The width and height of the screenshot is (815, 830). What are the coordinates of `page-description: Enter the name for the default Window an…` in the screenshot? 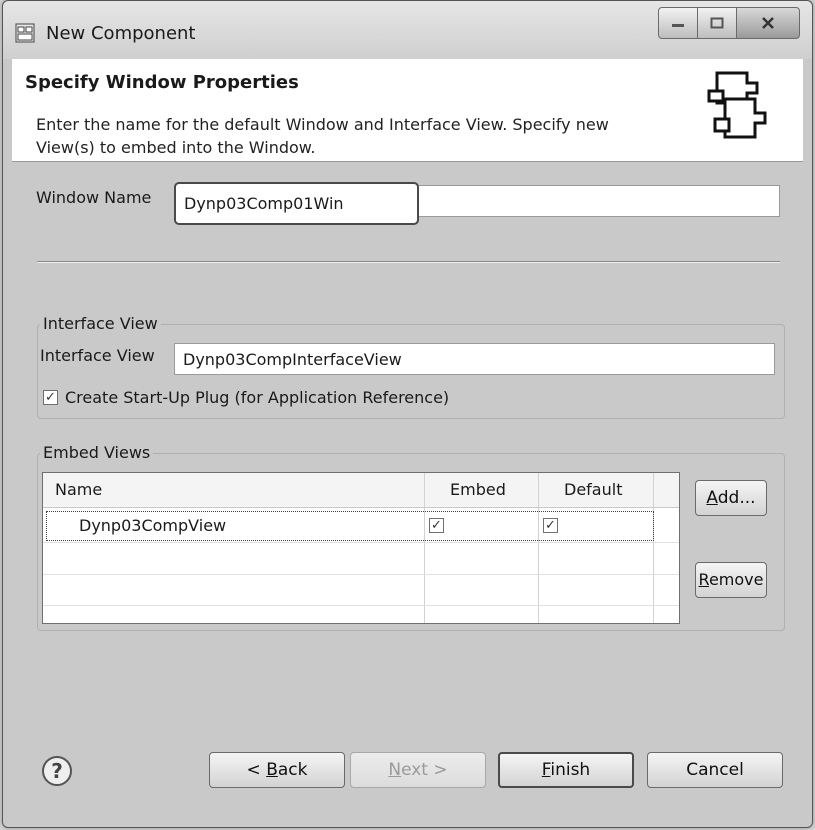 It's located at (322, 136).